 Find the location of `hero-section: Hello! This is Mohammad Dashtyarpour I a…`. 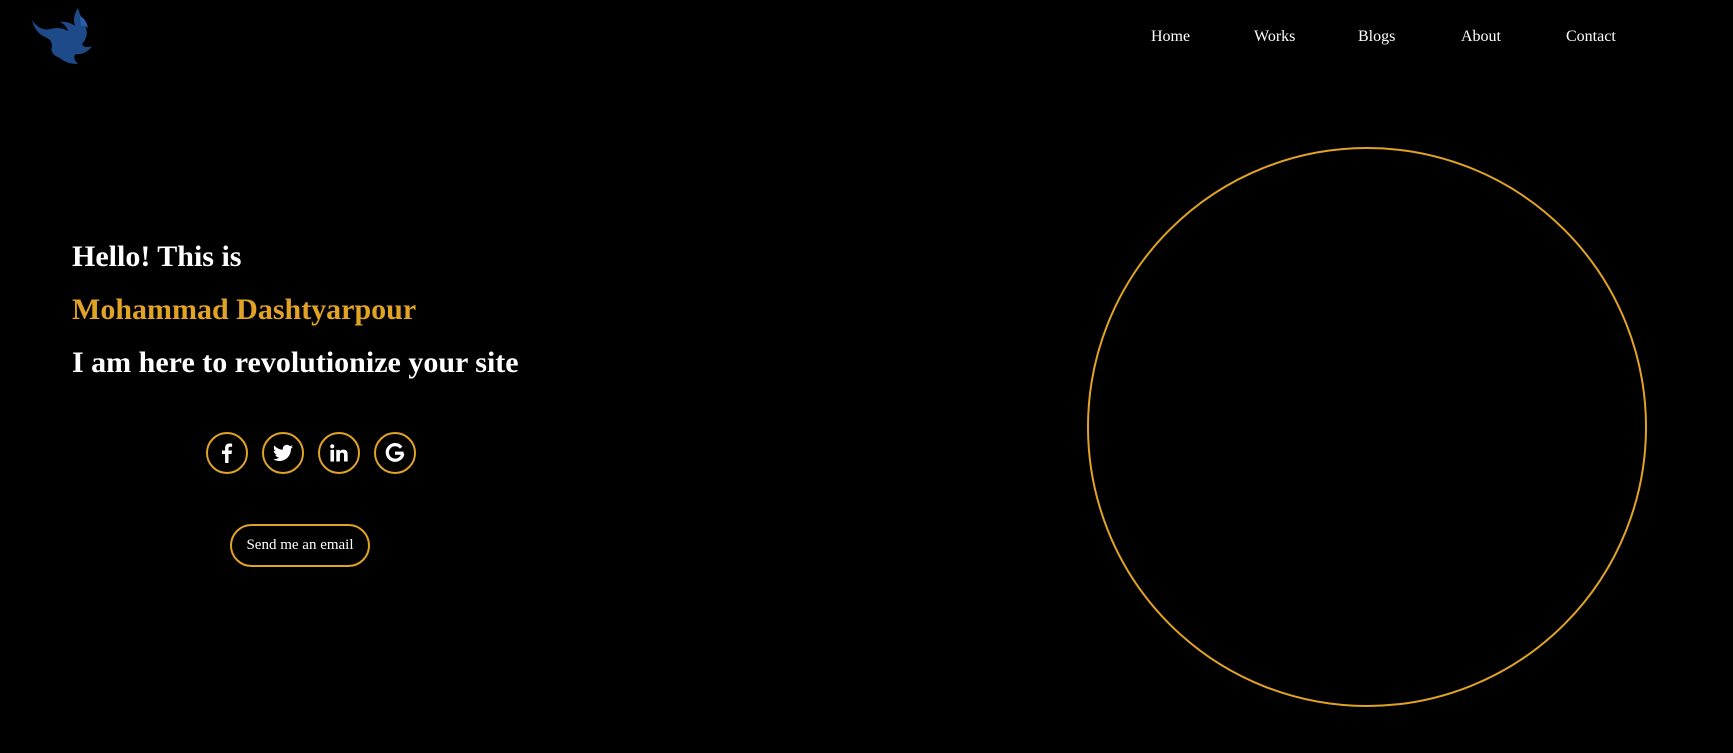

hero-section: Hello! This is Mohammad Dashtyarpour I a… is located at coordinates (295, 309).